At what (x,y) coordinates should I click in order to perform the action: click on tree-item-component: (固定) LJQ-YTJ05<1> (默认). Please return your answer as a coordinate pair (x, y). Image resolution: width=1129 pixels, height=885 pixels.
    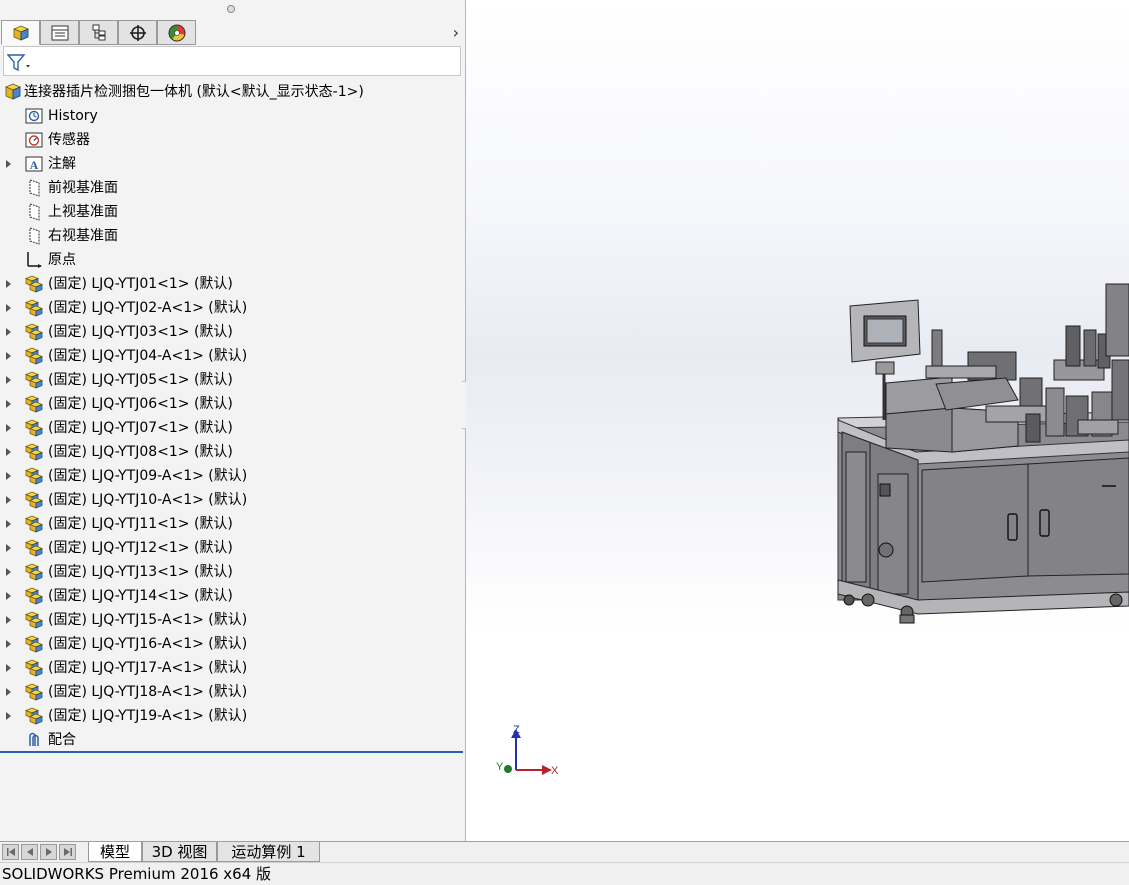
    Looking at the image, I should click on (231, 380).